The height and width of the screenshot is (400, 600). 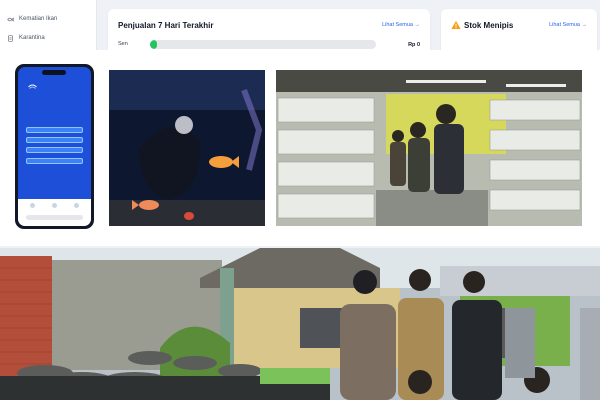 What do you see at coordinates (187, 148) in the screenshot?
I see `aquarium-photo` at bounding box center [187, 148].